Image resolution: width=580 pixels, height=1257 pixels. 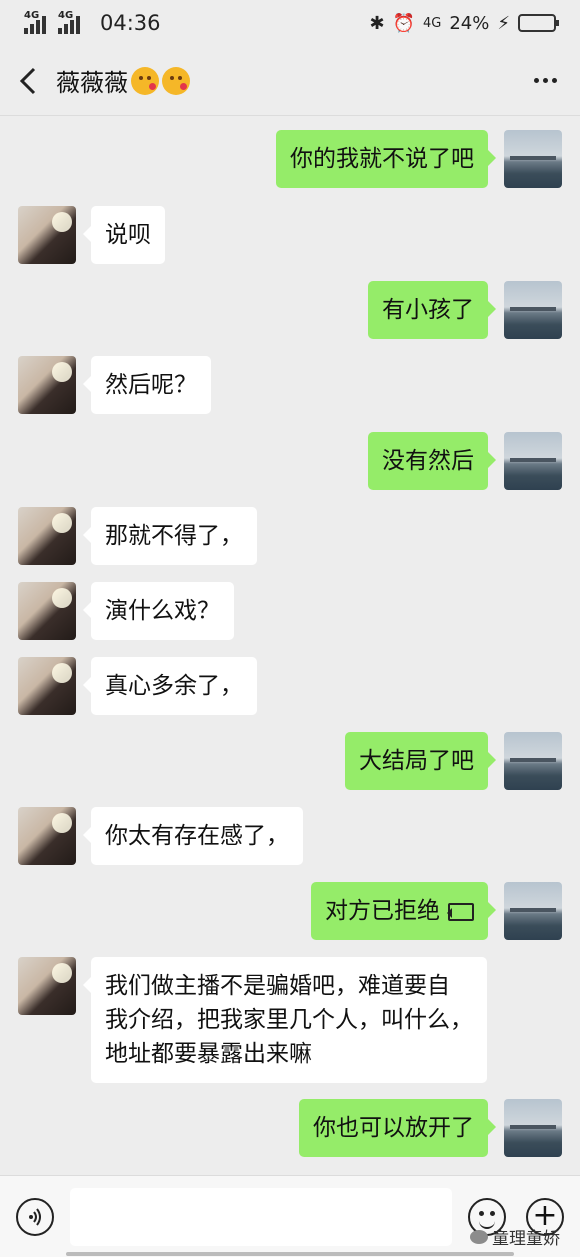 What do you see at coordinates (290, 23) in the screenshot?
I see `status-bar: 4G 4G 04:36 ✱ ⏰ 4G 24% ⚡` at bounding box center [290, 23].